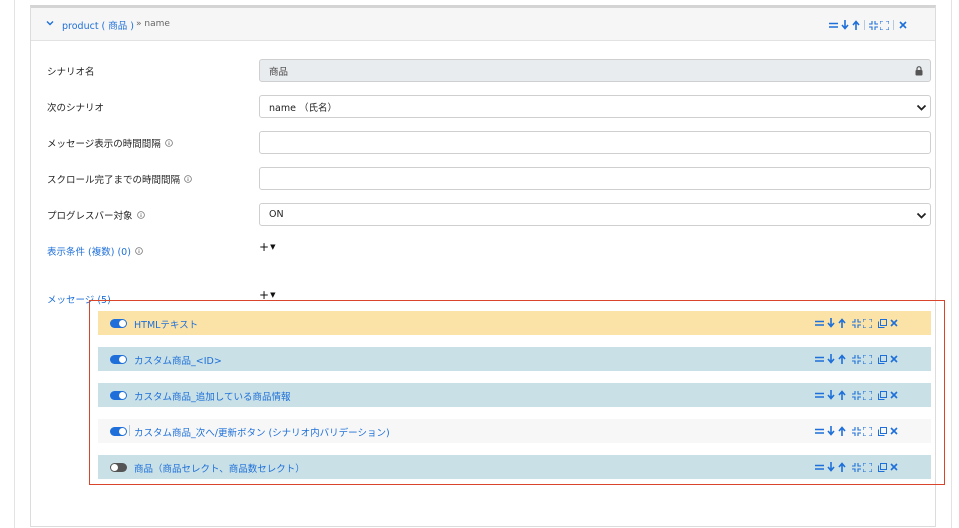  Describe the element at coordinates (595, 142) in the screenshot. I see `message-interval-input` at that location.